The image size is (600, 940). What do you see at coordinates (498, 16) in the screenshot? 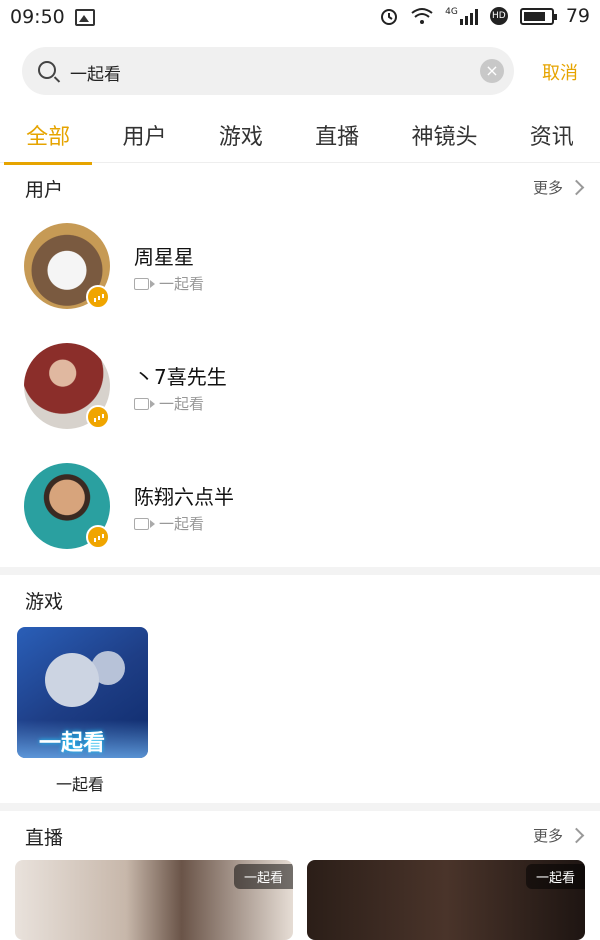
I see `hd-icon: HD` at bounding box center [498, 16].